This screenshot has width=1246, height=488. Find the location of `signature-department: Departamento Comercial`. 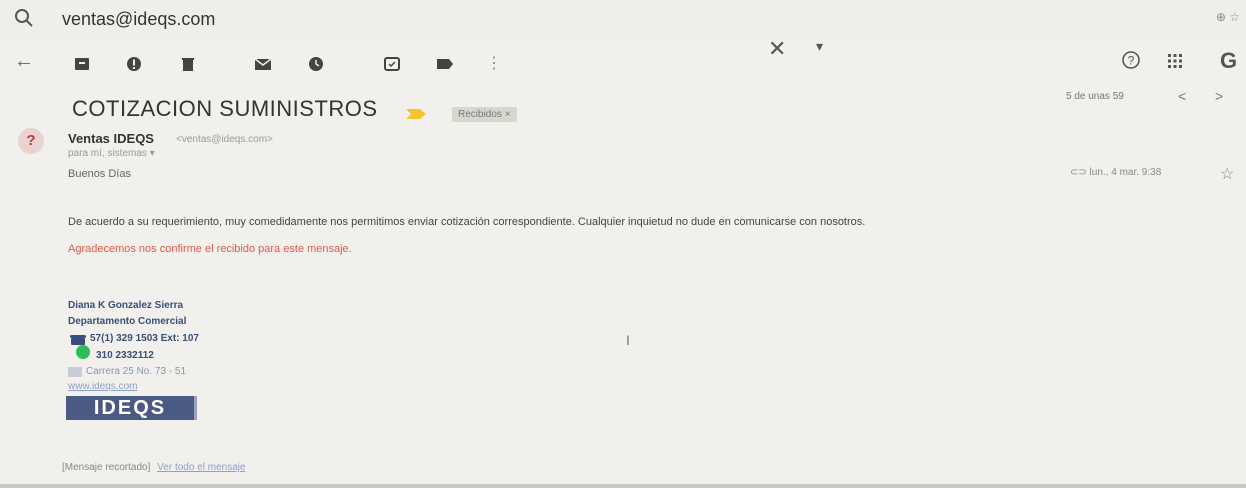

signature-department: Departamento Comercial is located at coordinates (127, 321).